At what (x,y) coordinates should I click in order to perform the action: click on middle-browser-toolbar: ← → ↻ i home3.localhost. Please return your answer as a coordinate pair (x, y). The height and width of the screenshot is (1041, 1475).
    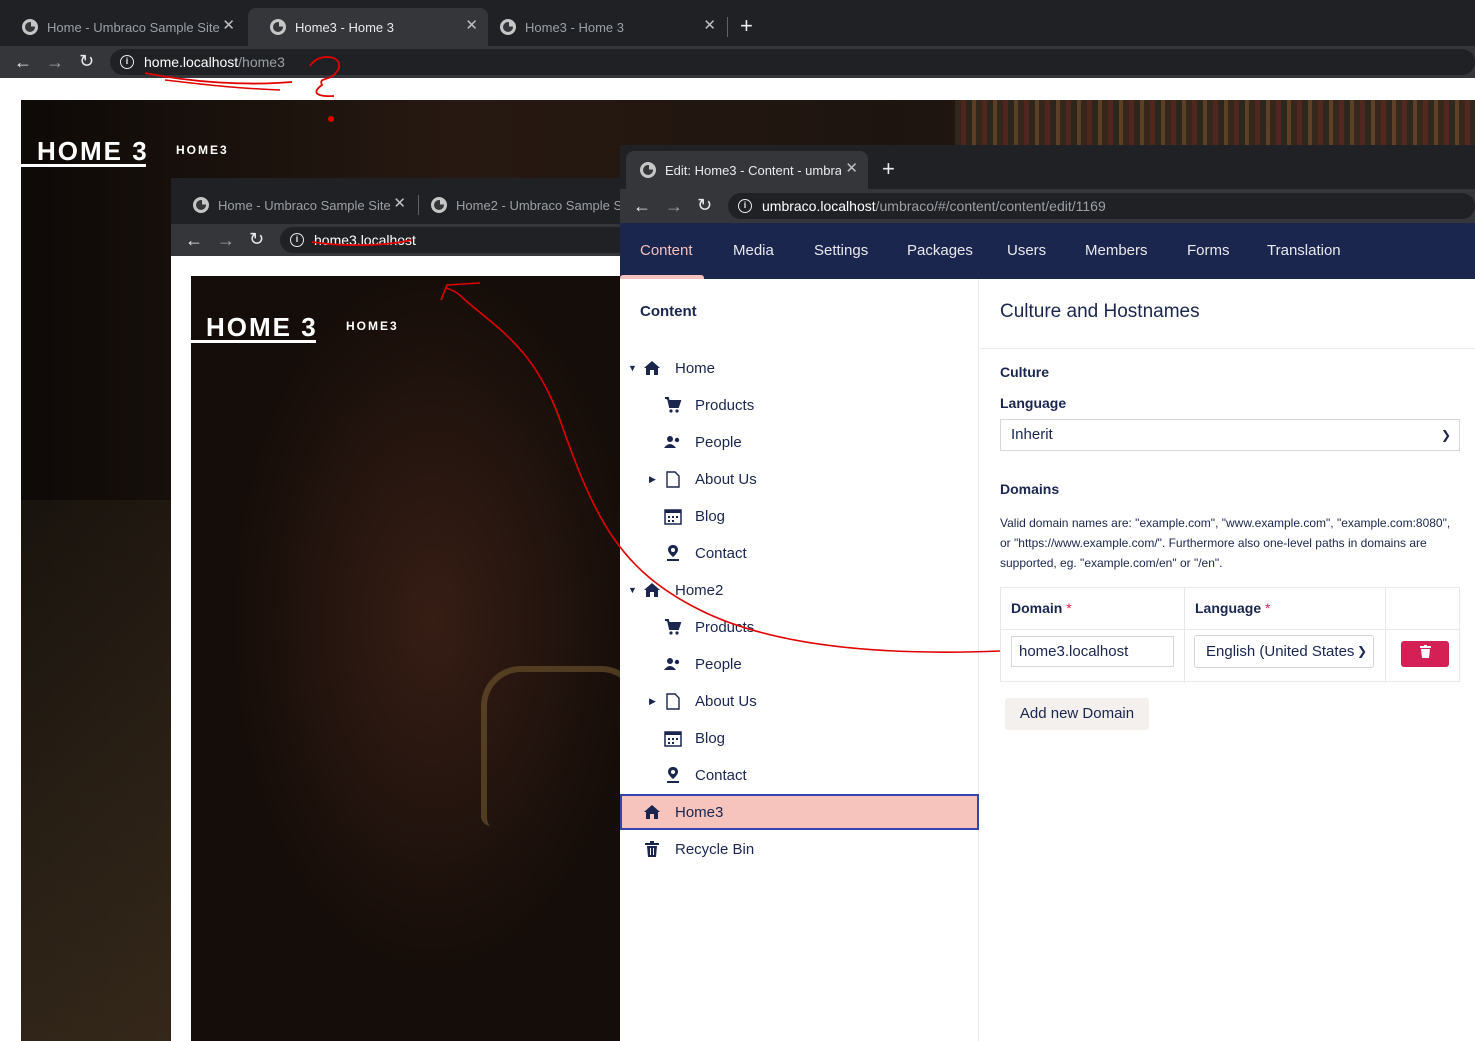
    Looking at the image, I should click on (401, 240).